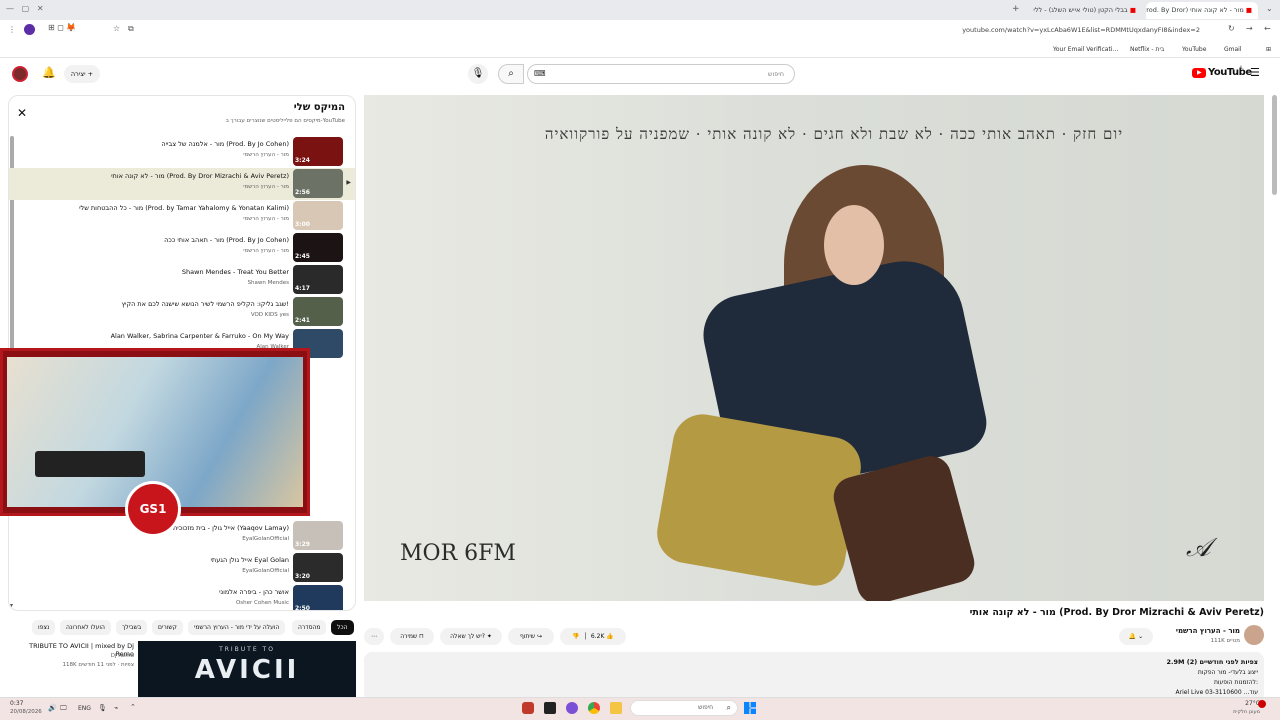 The width and height of the screenshot is (1280, 720). What do you see at coordinates (594, 708) in the screenshot?
I see `chrome-icon` at bounding box center [594, 708].